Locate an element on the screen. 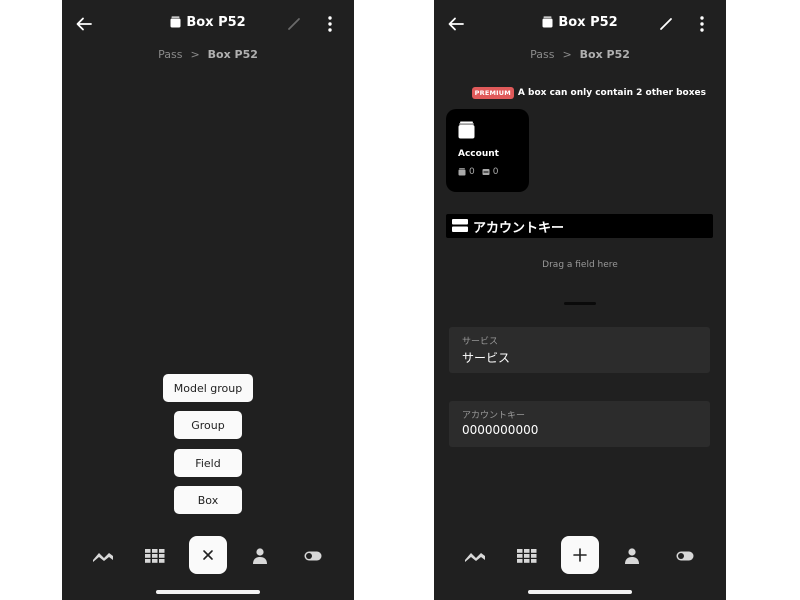 This screenshot has width=800, height=600. group-title: アカウントキー is located at coordinates (519, 228).